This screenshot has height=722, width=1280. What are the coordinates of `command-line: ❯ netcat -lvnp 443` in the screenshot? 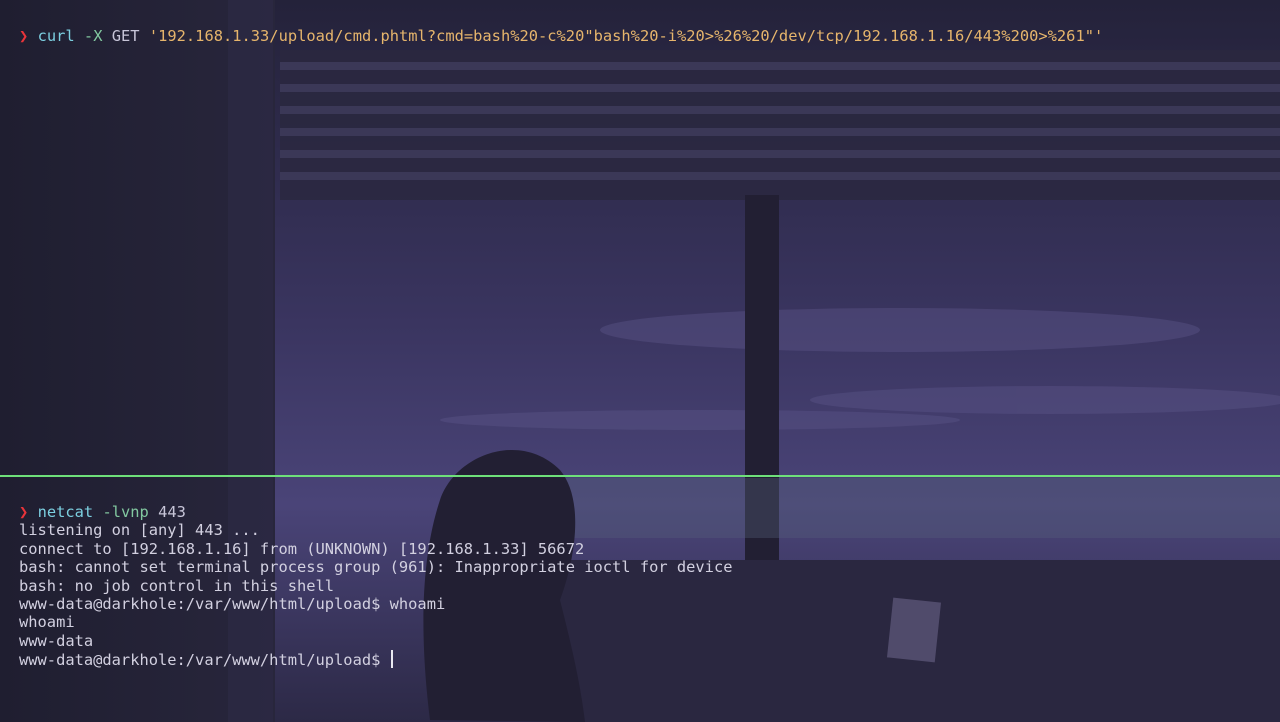 It's located at (102, 512).